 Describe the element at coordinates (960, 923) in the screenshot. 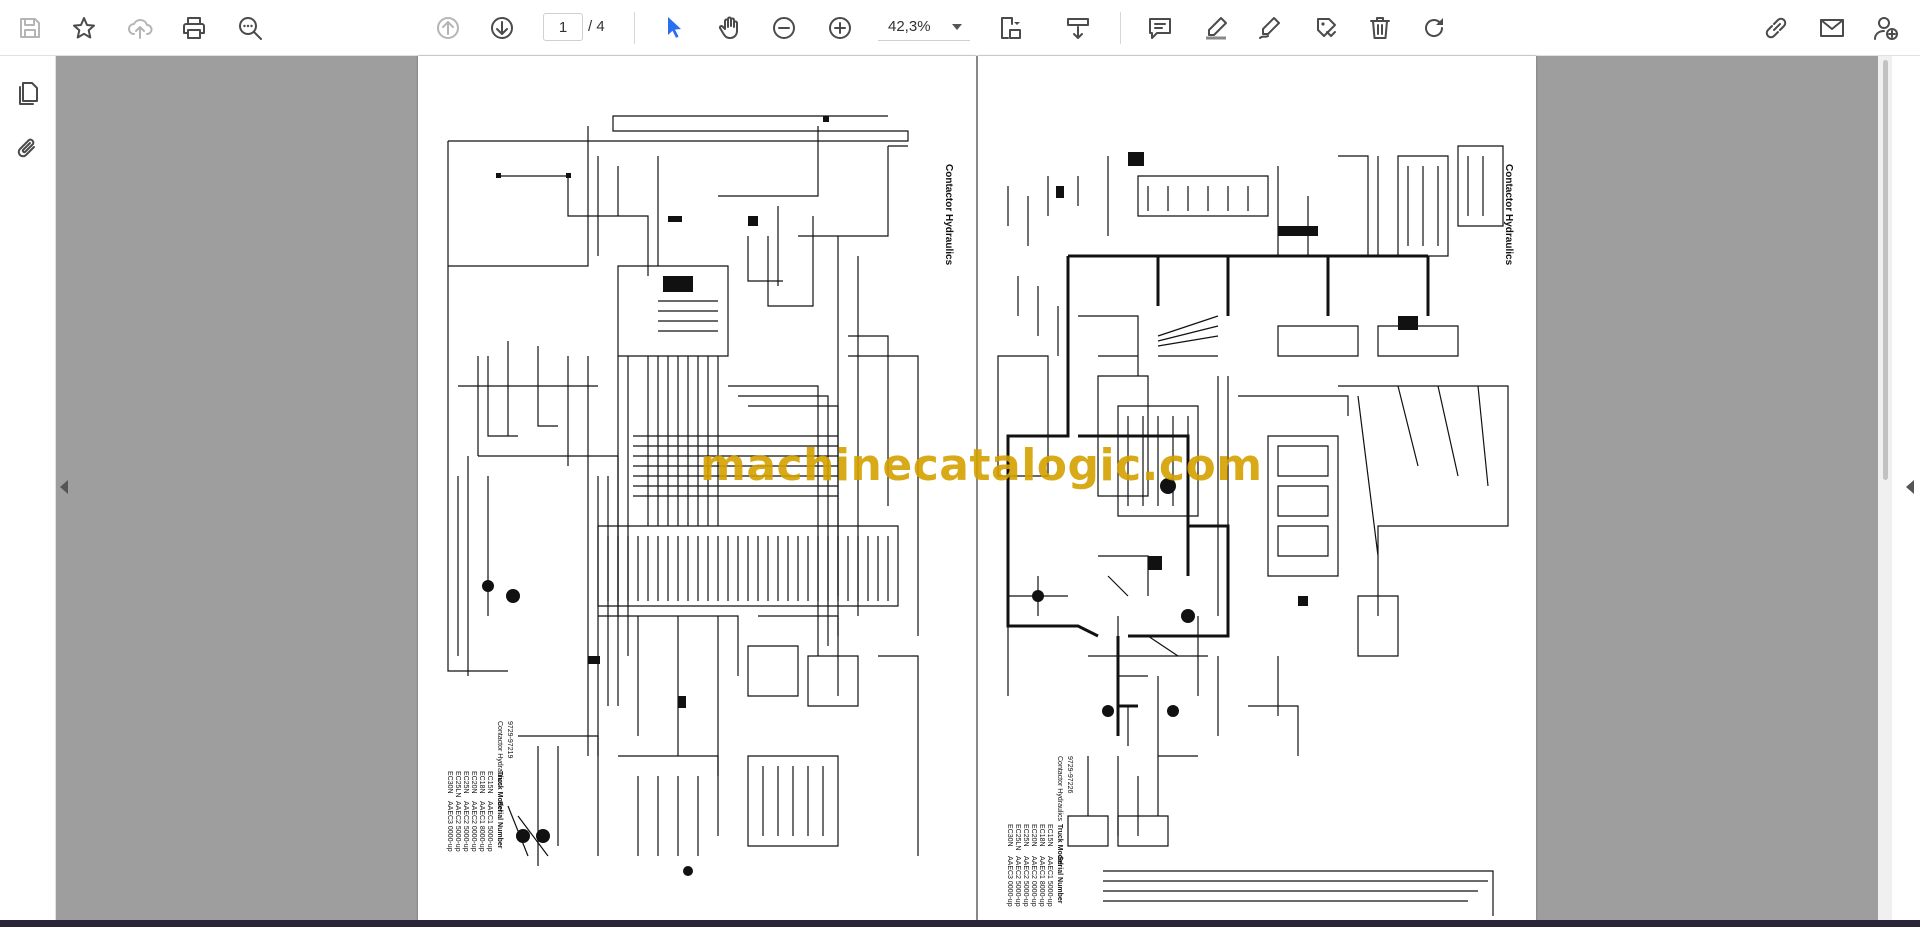

I see `taskbar-strip` at that location.